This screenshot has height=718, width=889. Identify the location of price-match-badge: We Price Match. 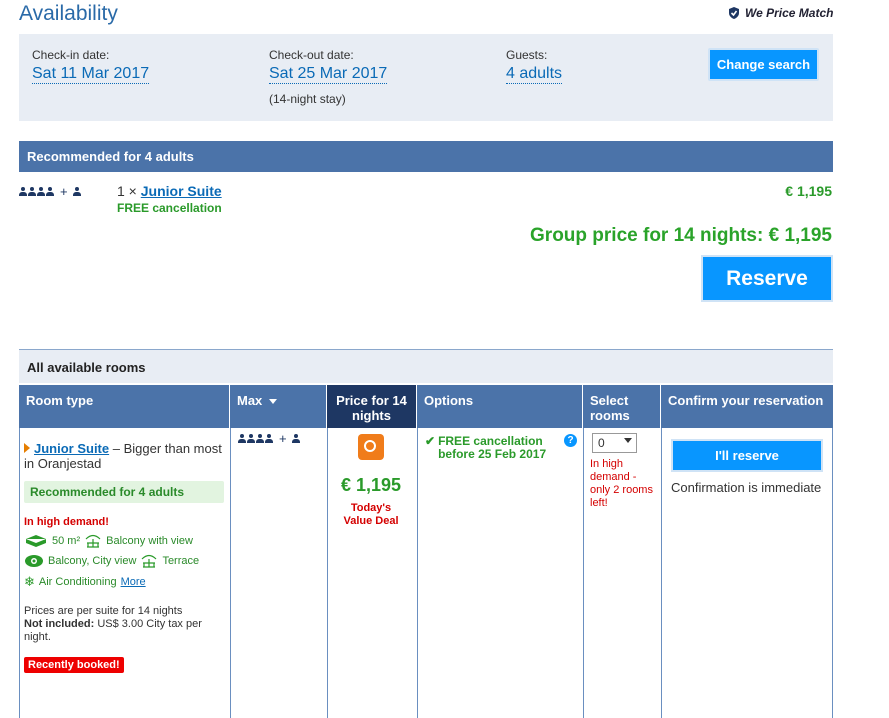
(780, 13).